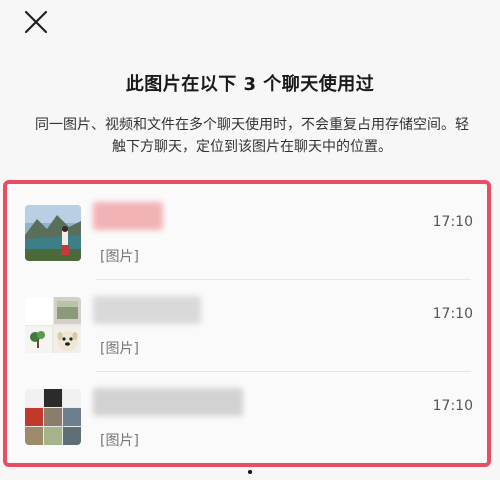 The image size is (500, 480). I want to click on plant-tile-icon, so click(38, 339).